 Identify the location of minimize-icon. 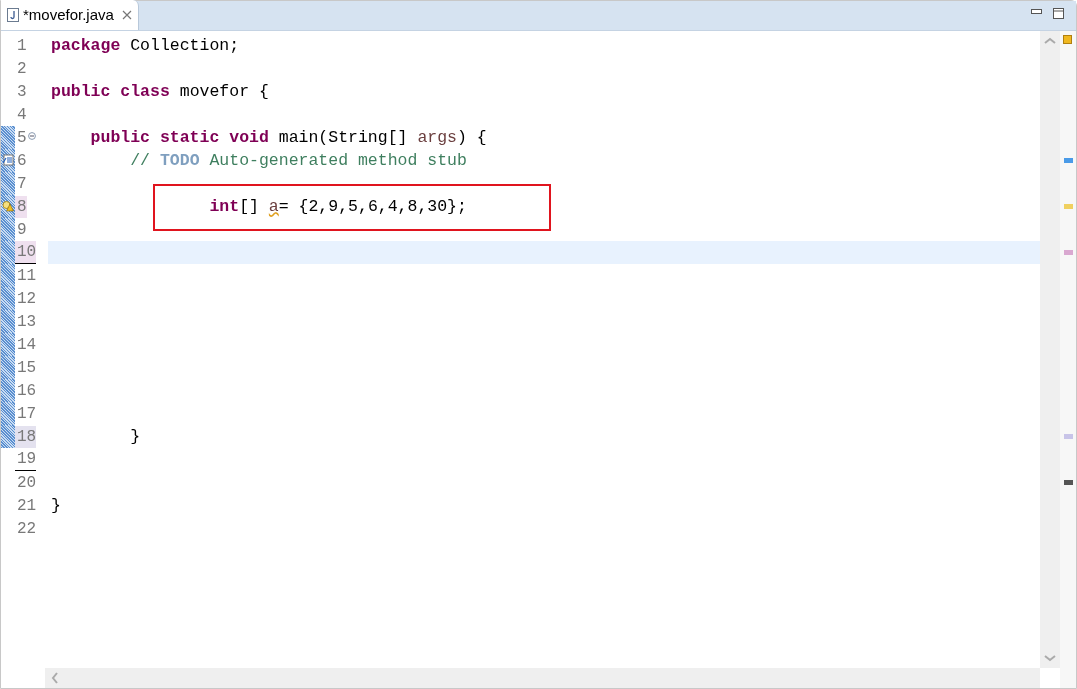
(1036, 12).